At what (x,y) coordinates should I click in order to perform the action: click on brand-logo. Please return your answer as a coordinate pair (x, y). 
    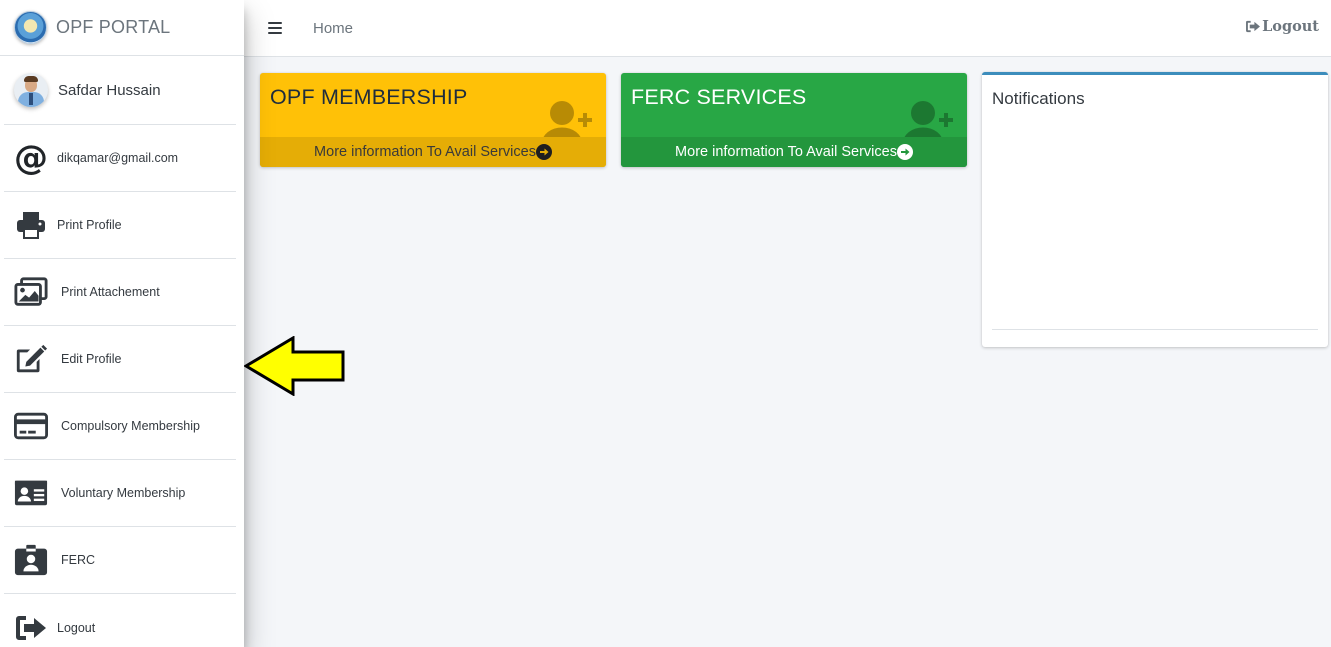
    Looking at the image, I should click on (30, 27).